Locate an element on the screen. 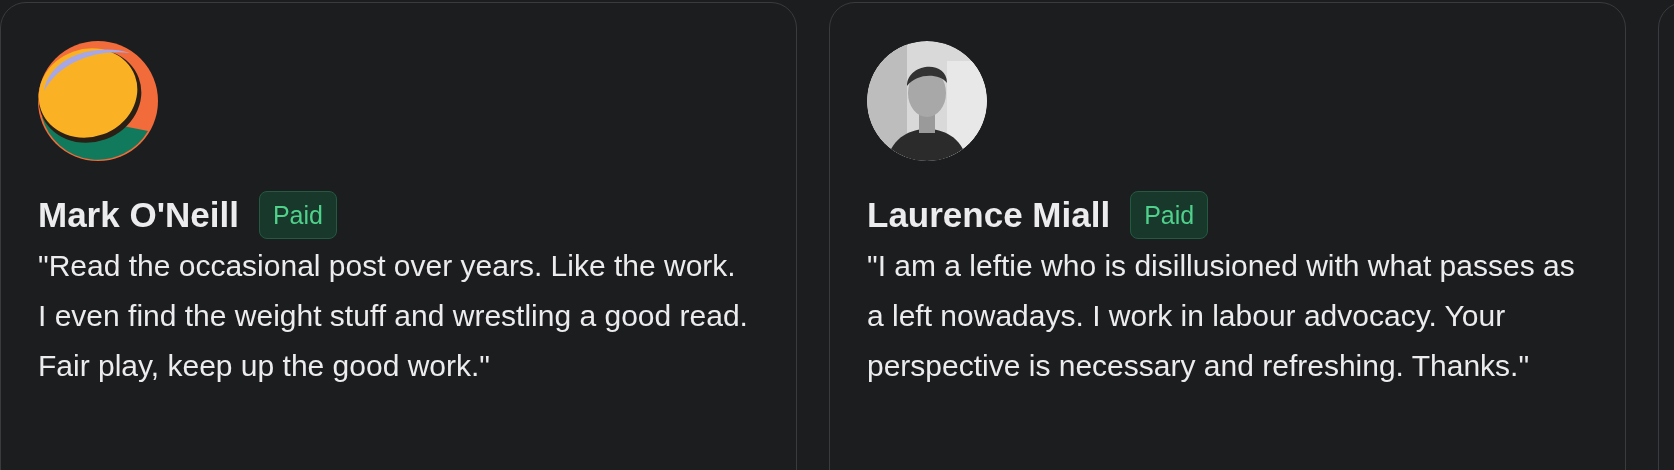 This screenshot has width=1674, height=470. author-name: Mark O'Neill is located at coordinates (138, 215).